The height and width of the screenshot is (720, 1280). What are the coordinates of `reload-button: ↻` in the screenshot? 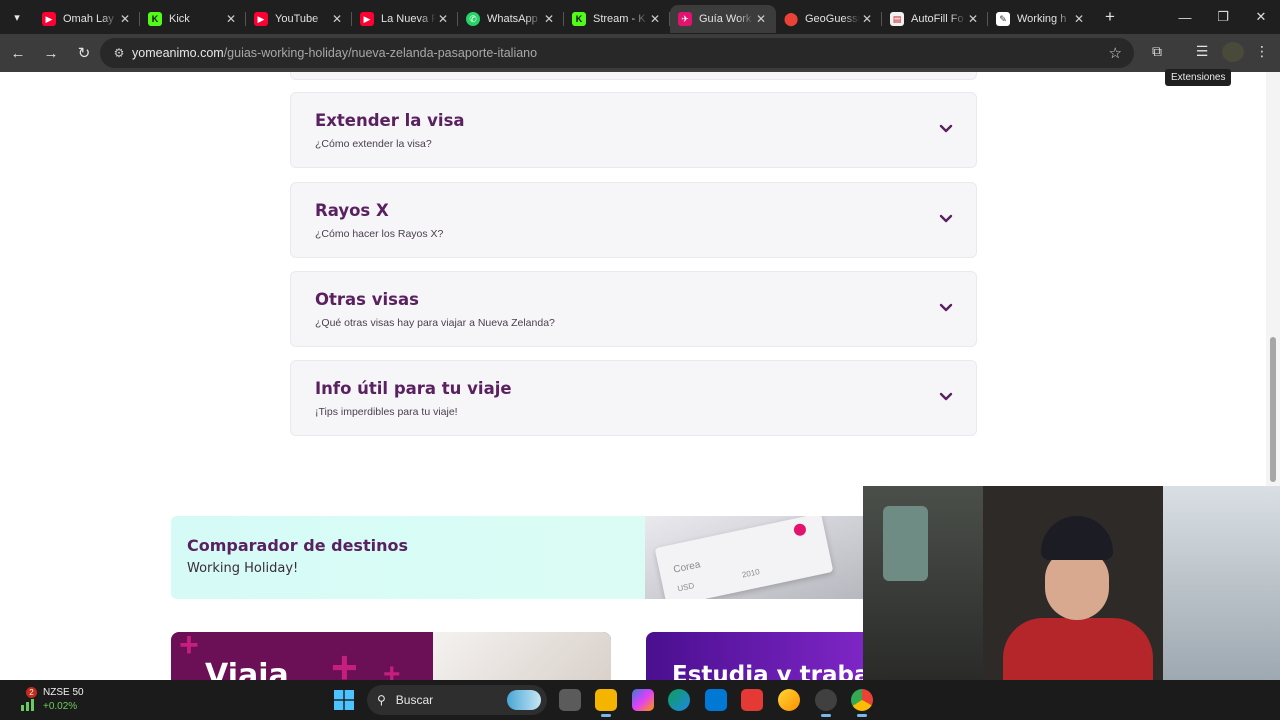 It's located at (84, 53).